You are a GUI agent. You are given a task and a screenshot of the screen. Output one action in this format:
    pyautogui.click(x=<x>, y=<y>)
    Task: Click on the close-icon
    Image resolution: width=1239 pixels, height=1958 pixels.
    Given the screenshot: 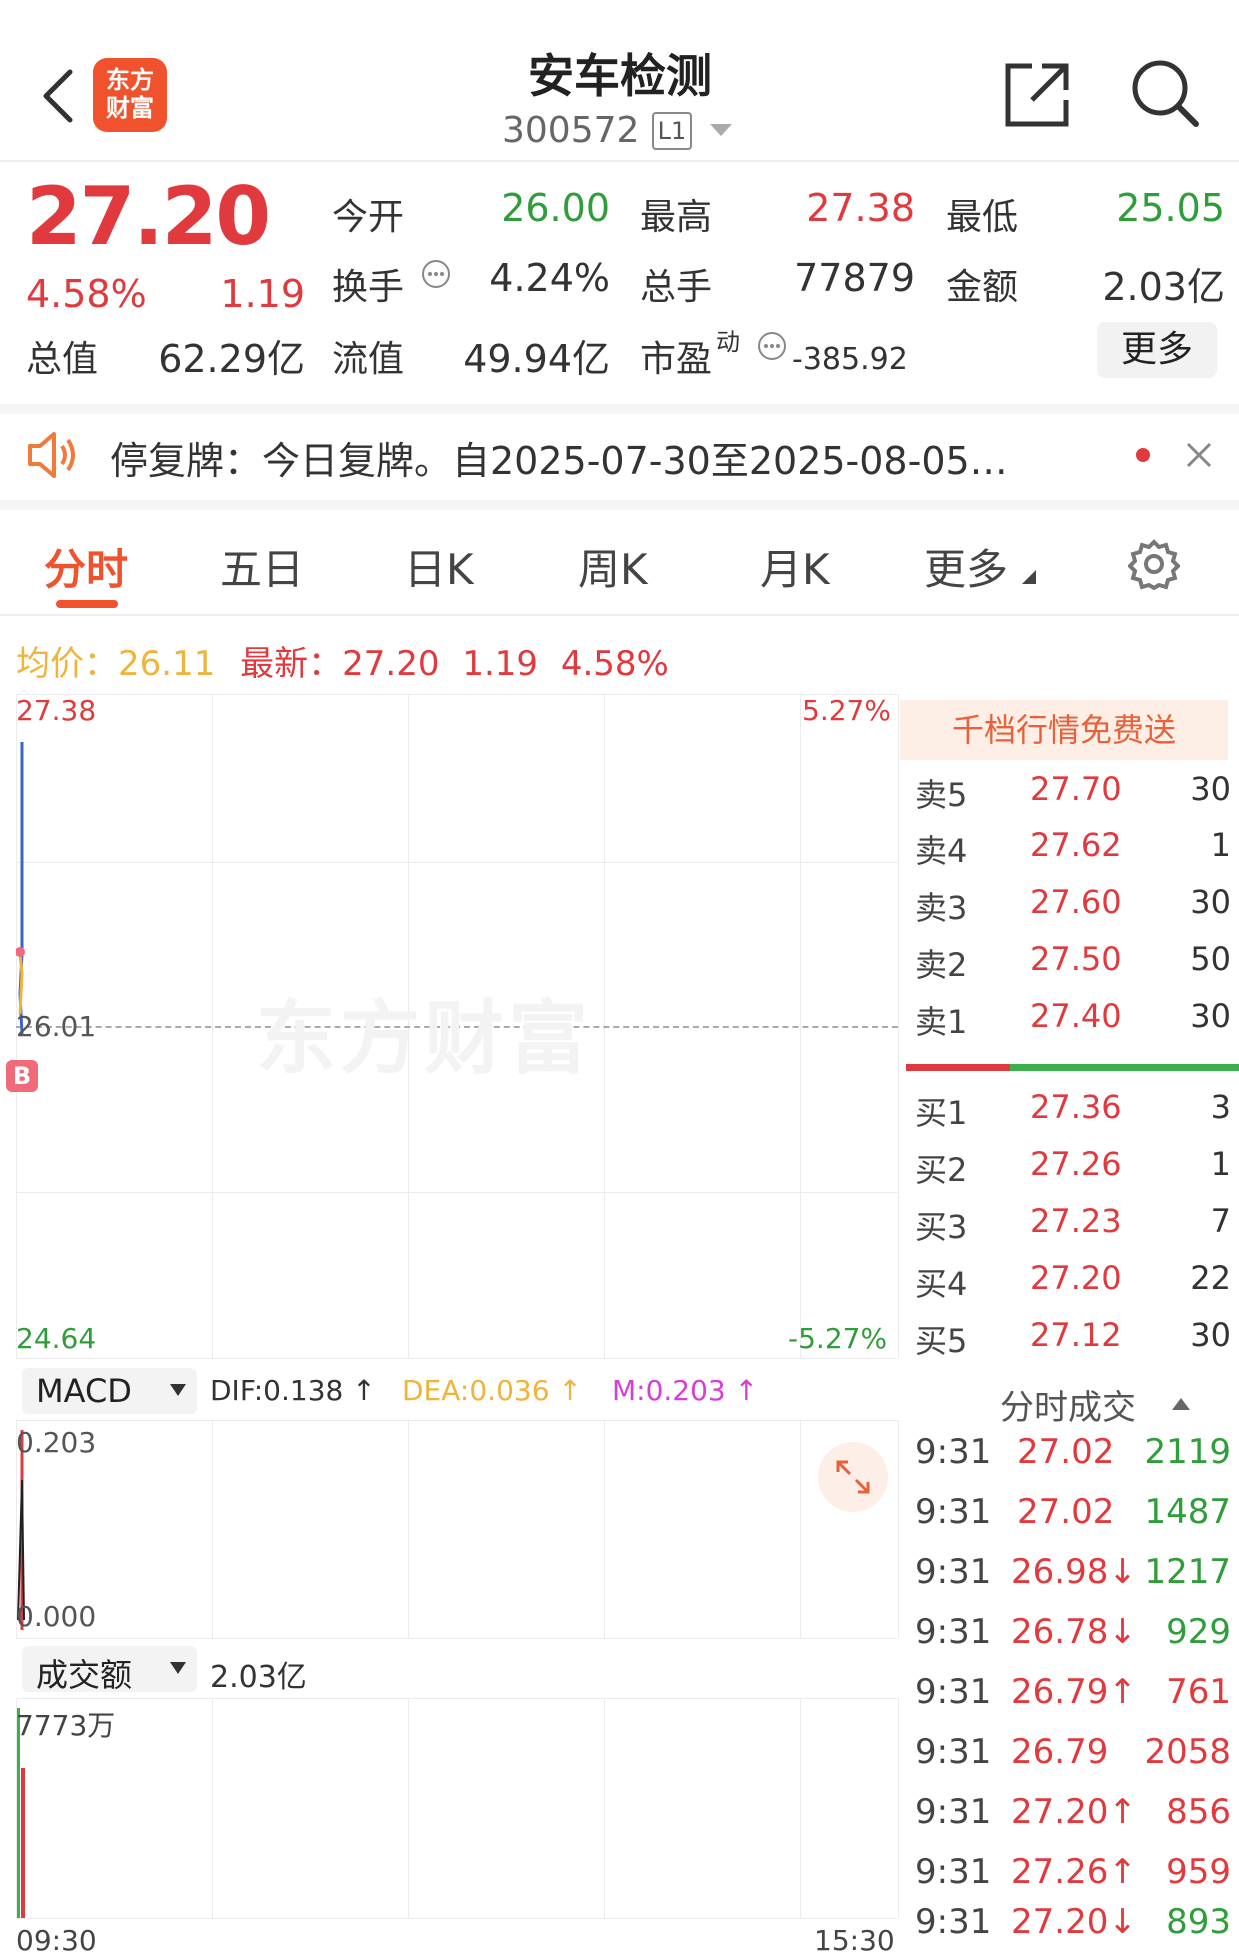 What is the action you would take?
    pyautogui.click(x=1199, y=455)
    